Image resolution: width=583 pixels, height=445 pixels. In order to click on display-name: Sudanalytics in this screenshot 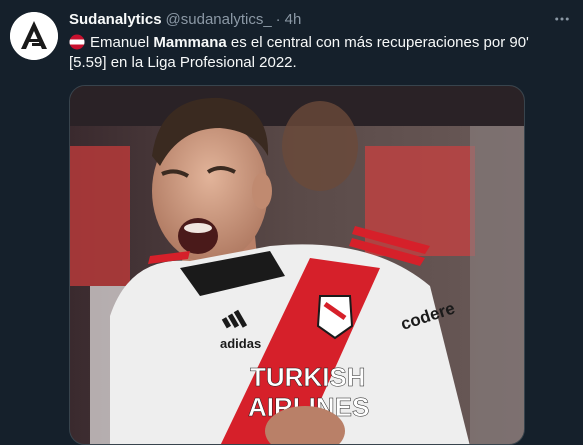, I will do `click(115, 19)`.